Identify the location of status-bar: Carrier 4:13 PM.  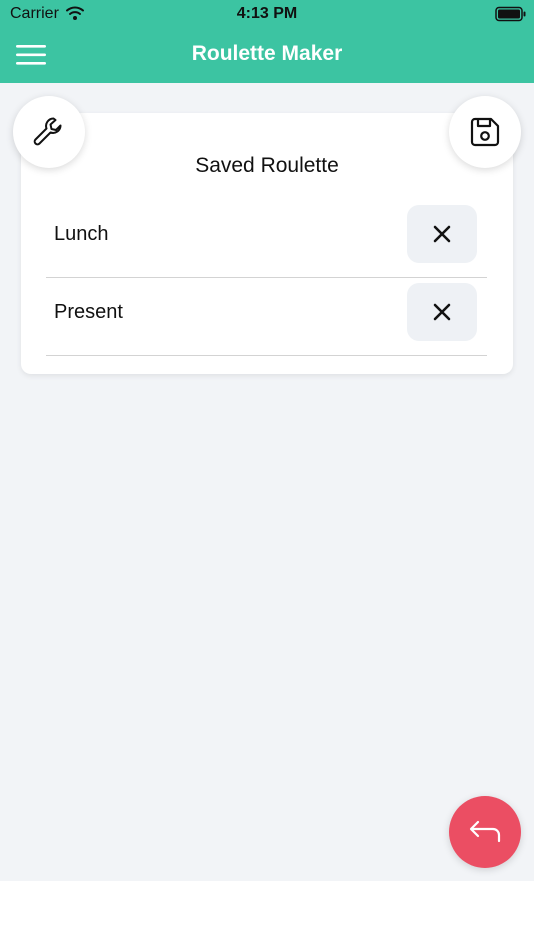
(267, 14).